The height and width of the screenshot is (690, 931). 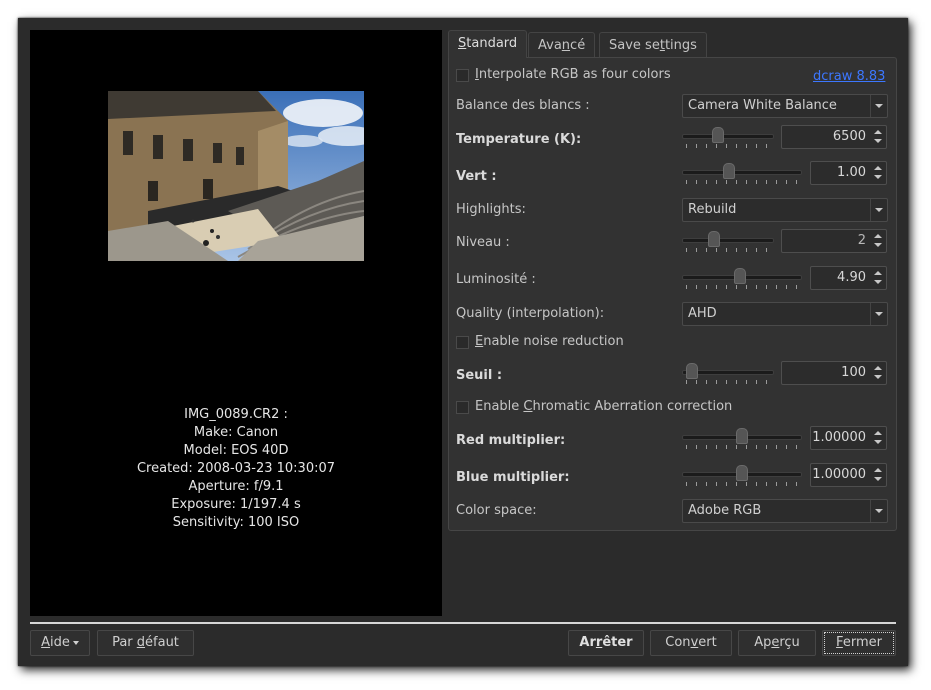 I want to click on tab-standard: Standard, so click(x=488, y=44).